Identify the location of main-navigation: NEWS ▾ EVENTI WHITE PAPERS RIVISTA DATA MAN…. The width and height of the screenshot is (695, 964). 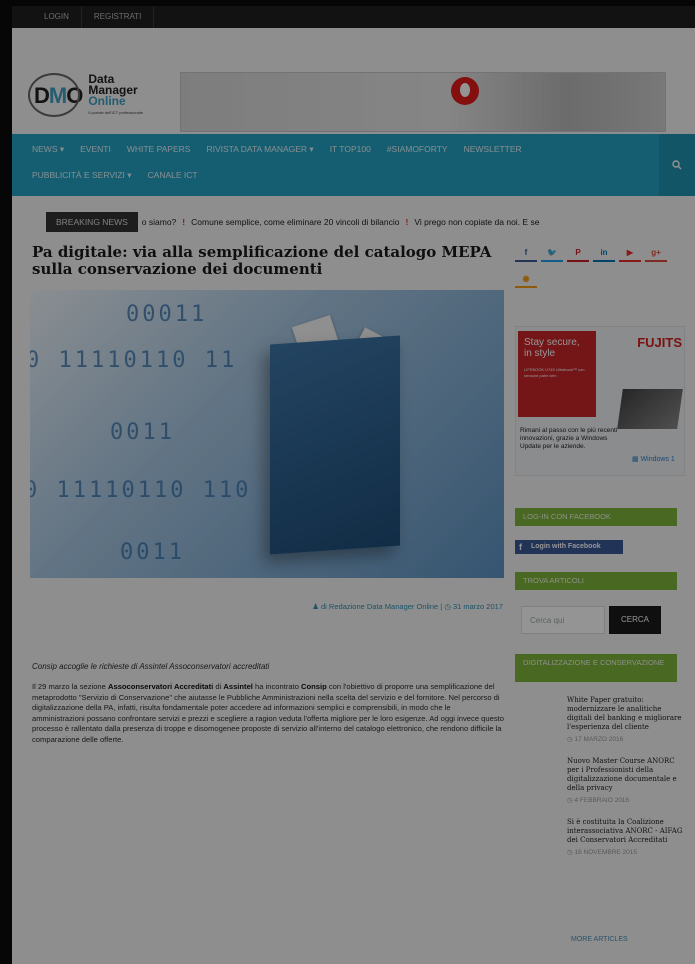
(353, 165).